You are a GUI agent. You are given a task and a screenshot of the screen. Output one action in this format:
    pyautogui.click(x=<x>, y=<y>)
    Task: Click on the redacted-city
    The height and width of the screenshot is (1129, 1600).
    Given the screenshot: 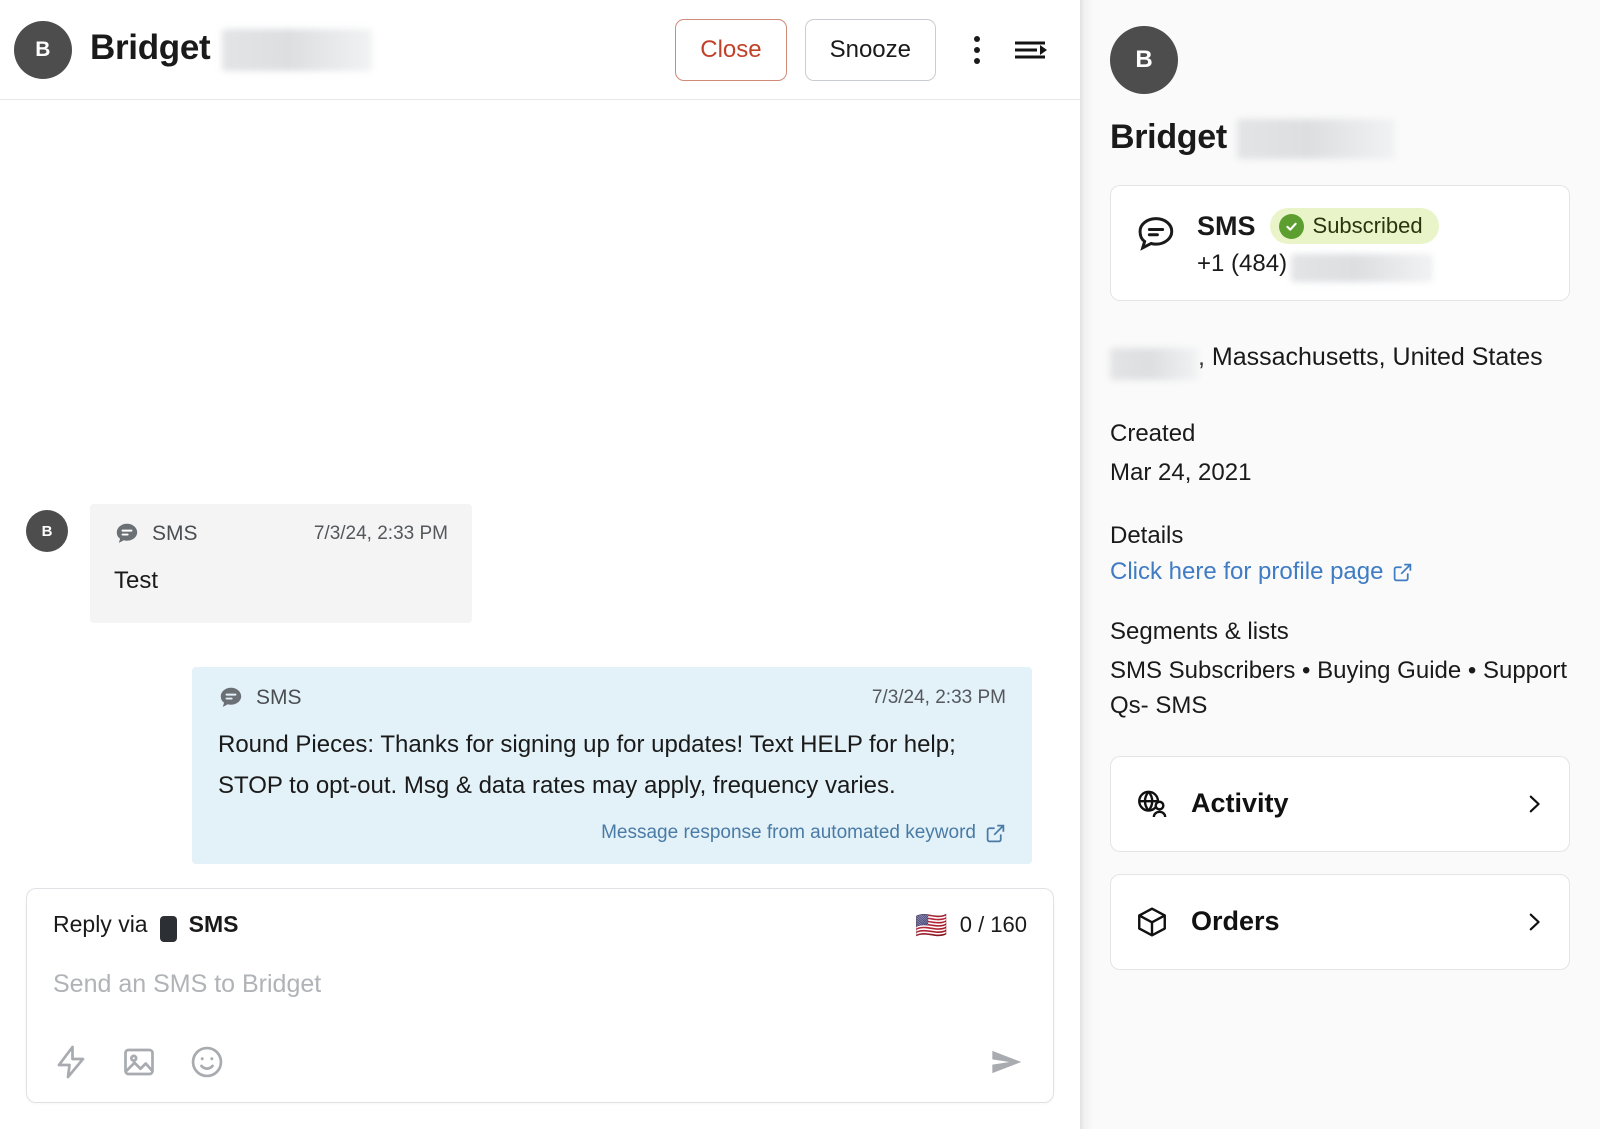 What is the action you would take?
    pyautogui.click(x=1154, y=364)
    